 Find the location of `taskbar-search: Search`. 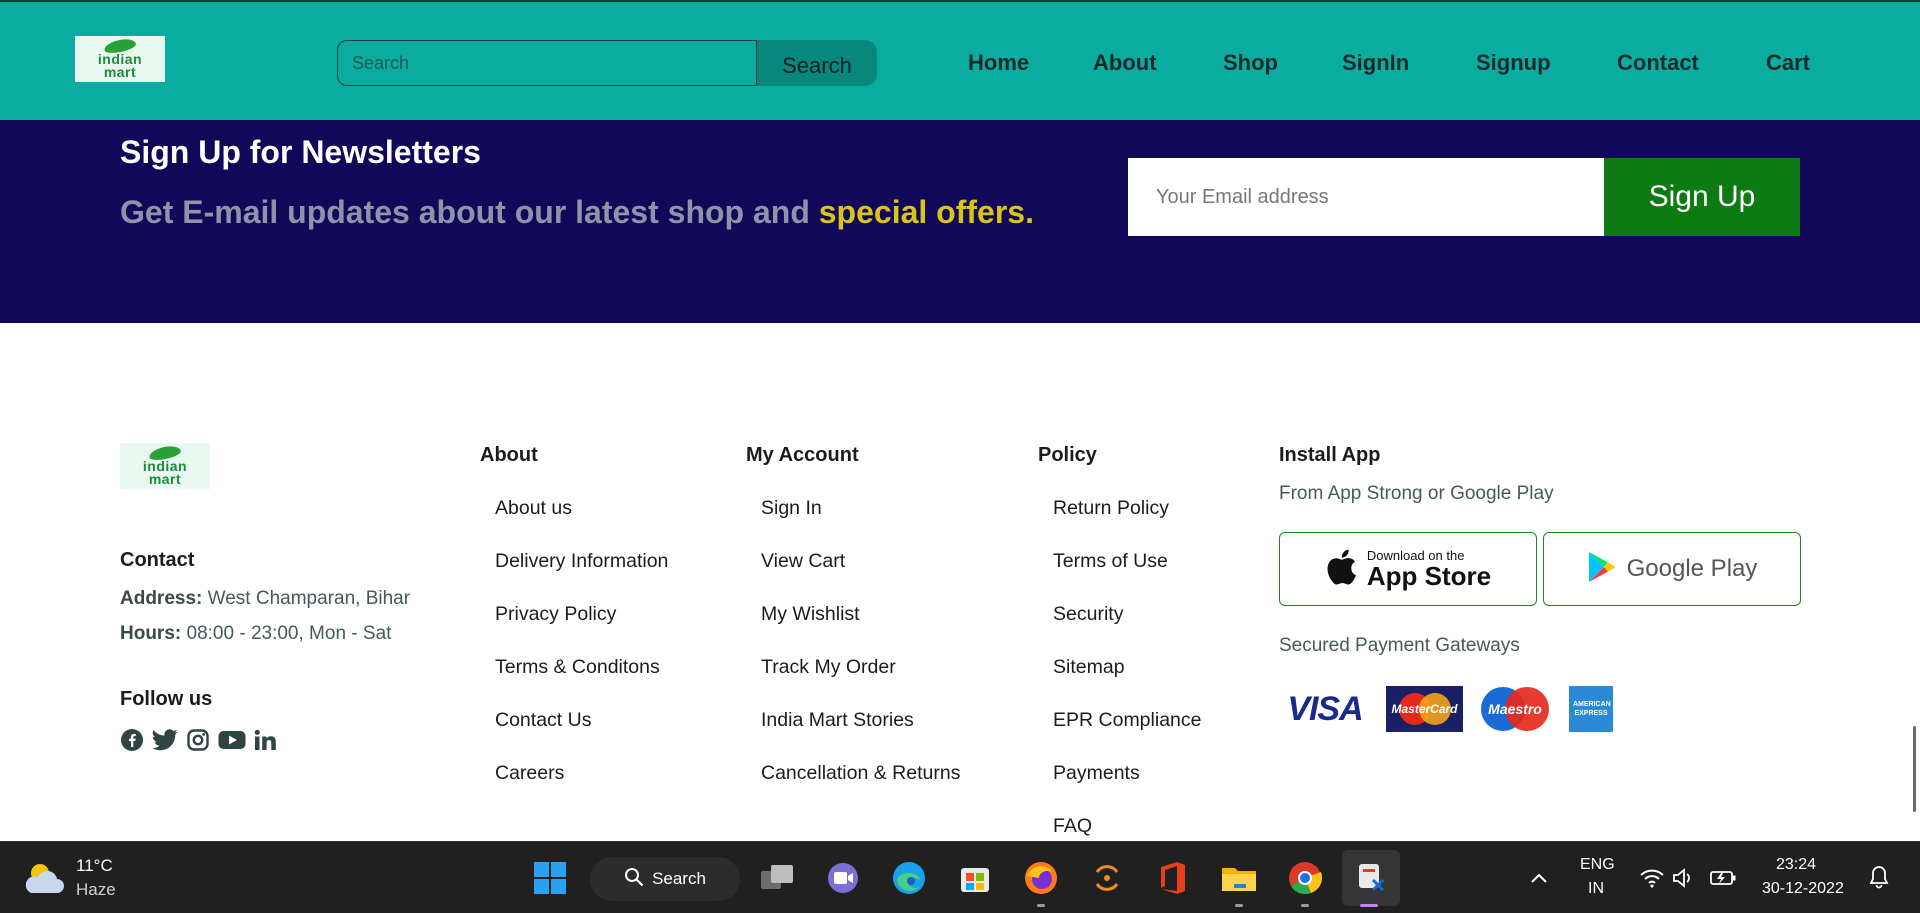

taskbar-search: Search is located at coordinates (665, 879).